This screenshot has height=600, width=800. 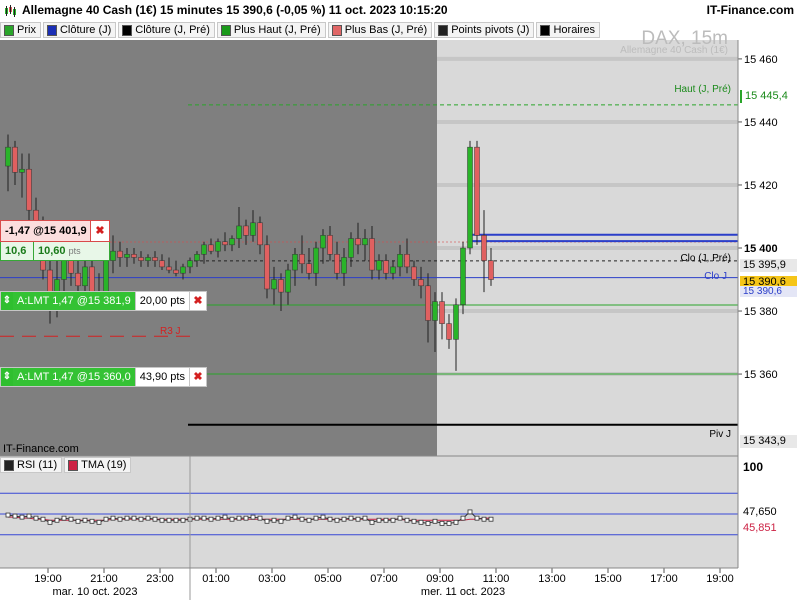 I want to click on color-swatch-icon, so click(x=73, y=465).